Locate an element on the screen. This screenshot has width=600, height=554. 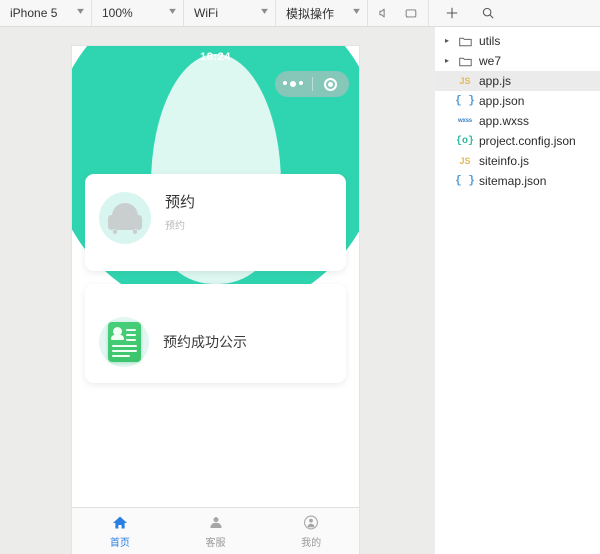
file-tree-row-app-json: ▸ { } app.json is located at coordinates (517, 101).